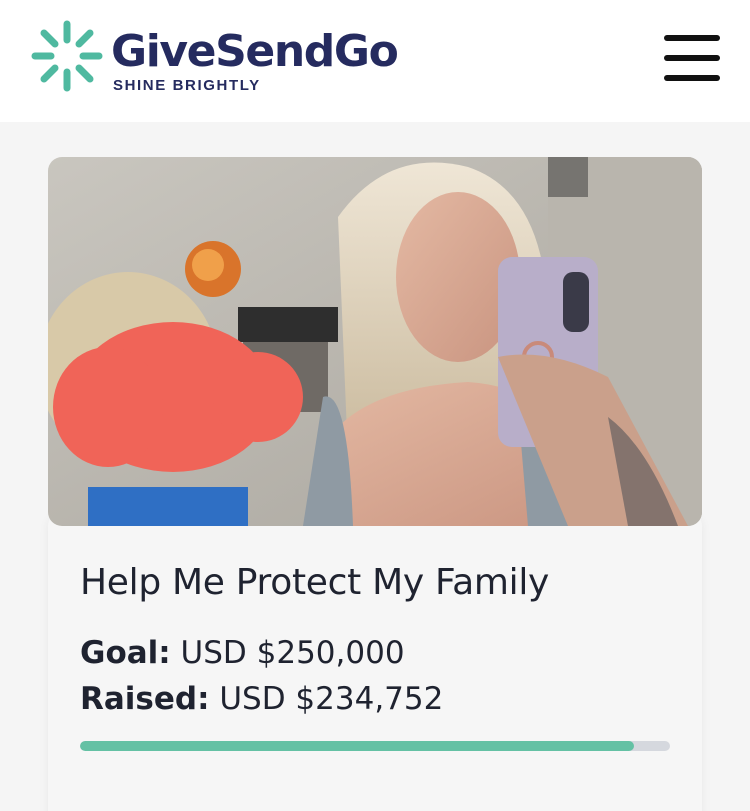  What do you see at coordinates (331, 699) in the screenshot?
I see `raised-value: USD $234,752` at bounding box center [331, 699].